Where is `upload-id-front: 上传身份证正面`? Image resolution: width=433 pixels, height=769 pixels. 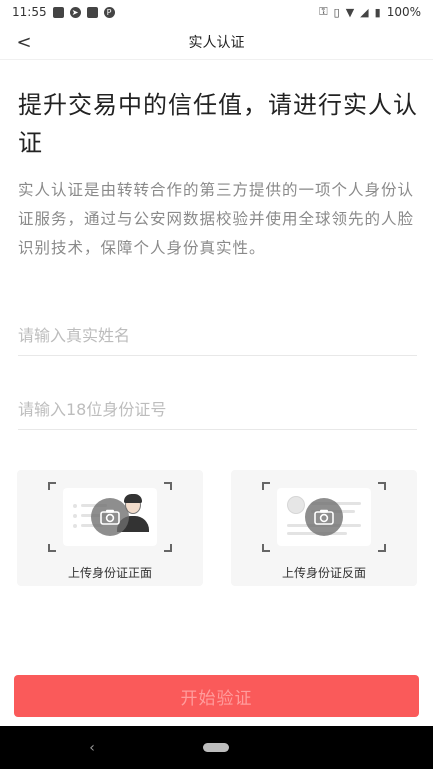
upload-id-front: 上传身份证正面 is located at coordinates (110, 528).